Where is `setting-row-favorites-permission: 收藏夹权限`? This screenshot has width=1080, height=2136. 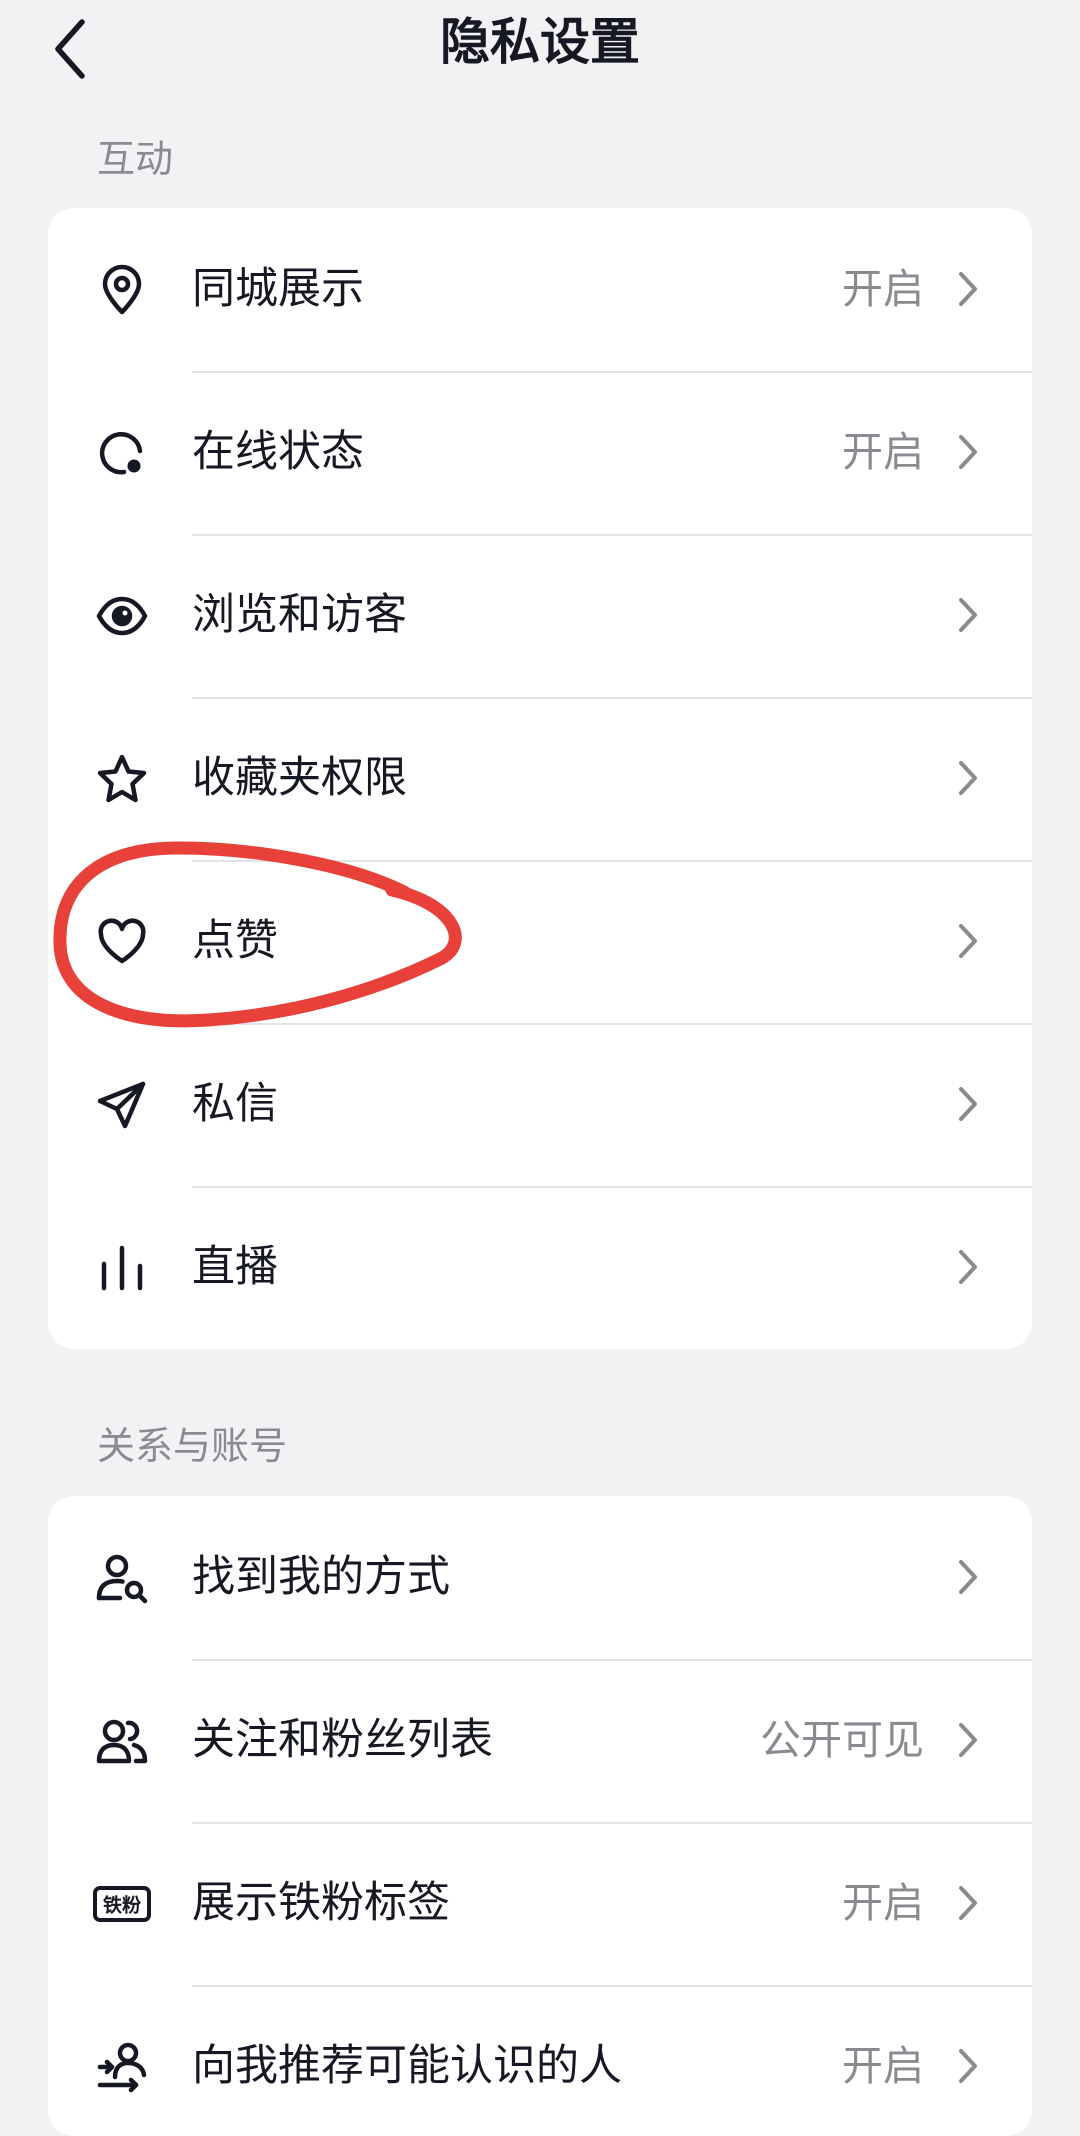
setting-row-favorites-permission: 收藏夹权限 is located at coordinates (540, 778).